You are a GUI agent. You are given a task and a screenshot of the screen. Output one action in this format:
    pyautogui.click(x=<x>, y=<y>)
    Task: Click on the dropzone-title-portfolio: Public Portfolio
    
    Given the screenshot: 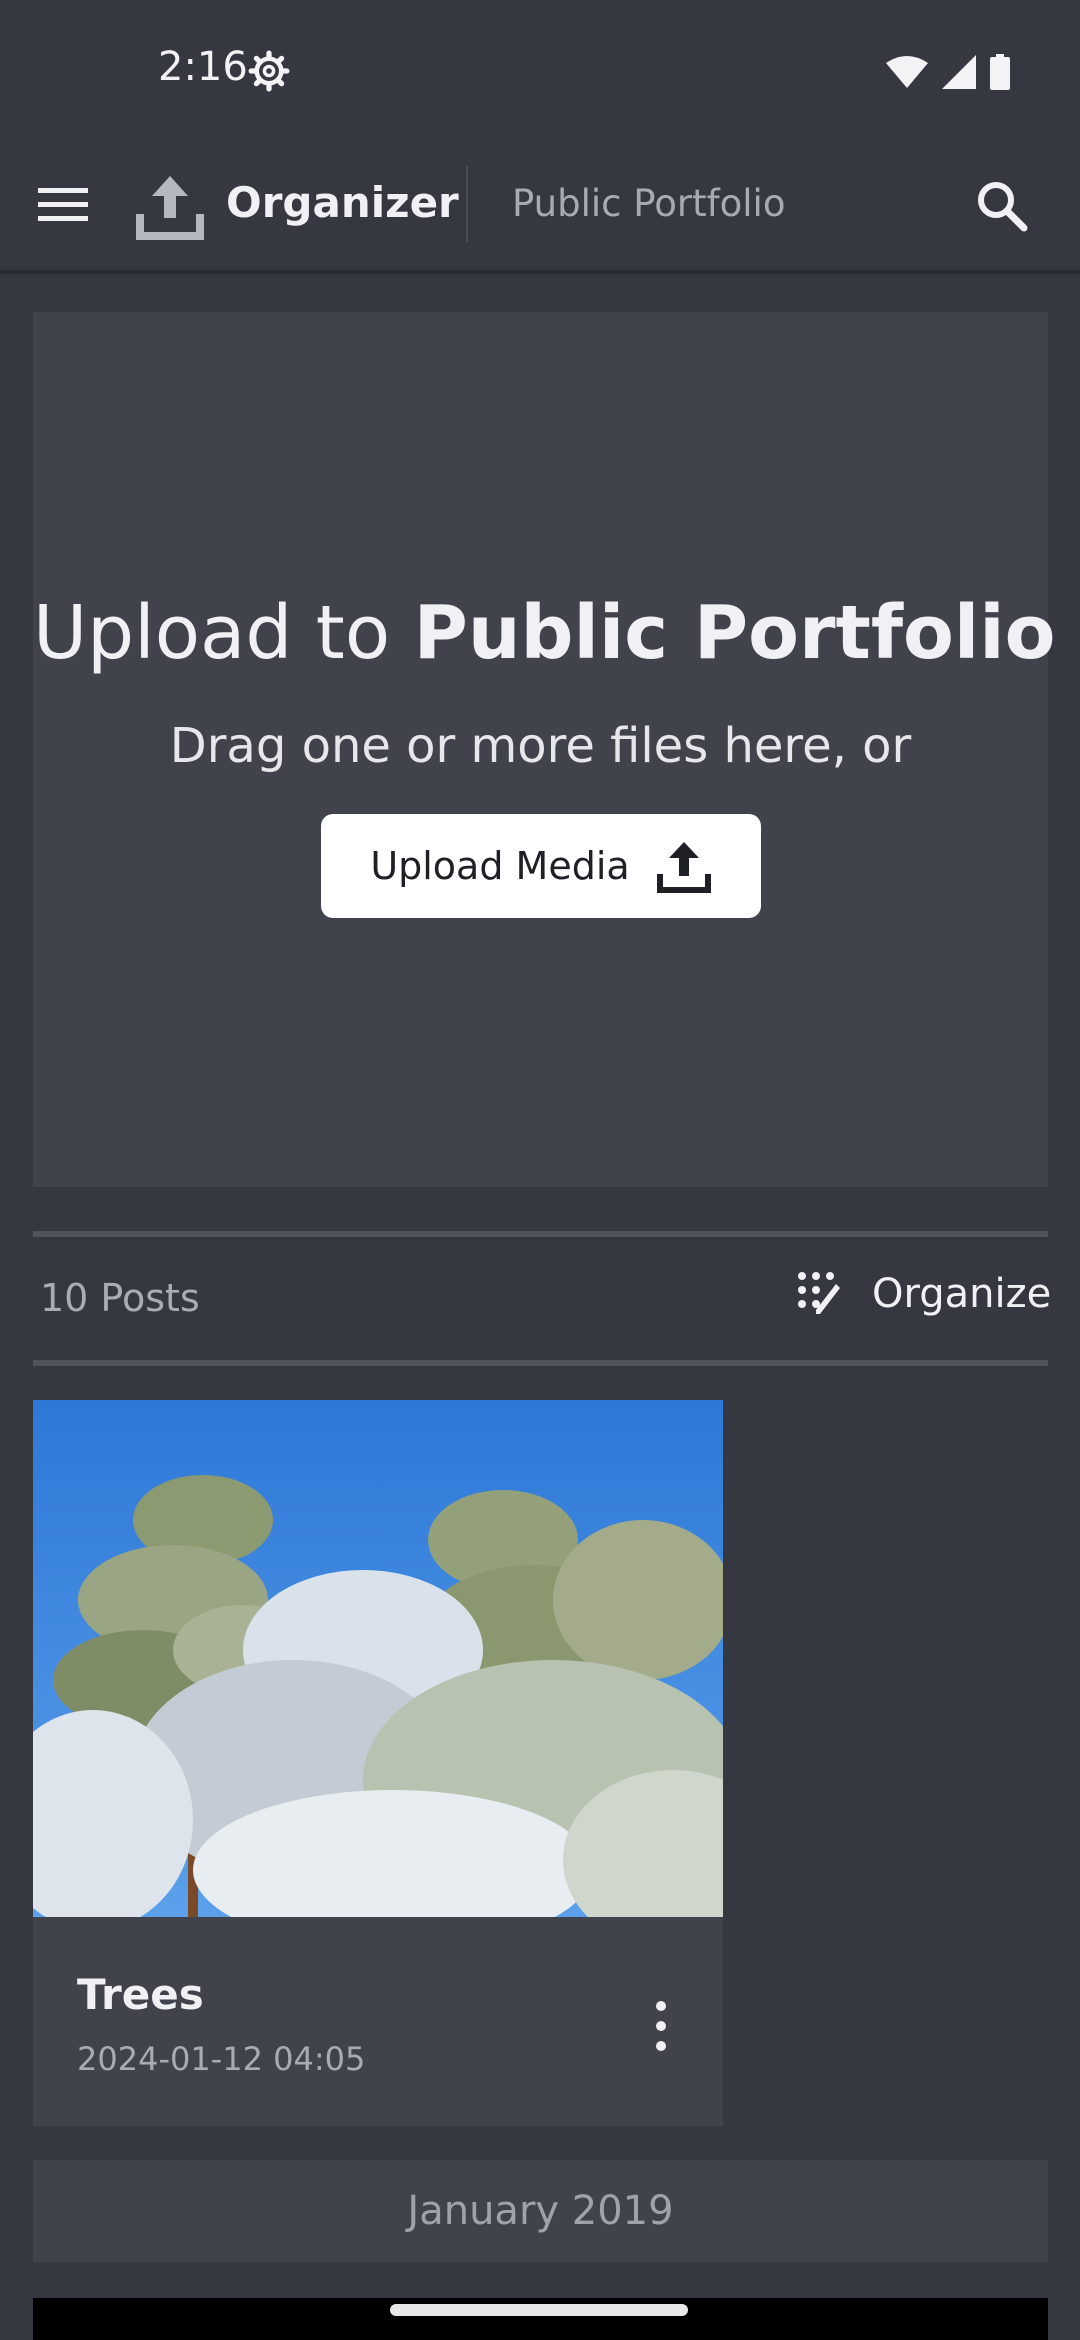 What is the action you would take?
    pyautogui.click(x=734, y=633)
    